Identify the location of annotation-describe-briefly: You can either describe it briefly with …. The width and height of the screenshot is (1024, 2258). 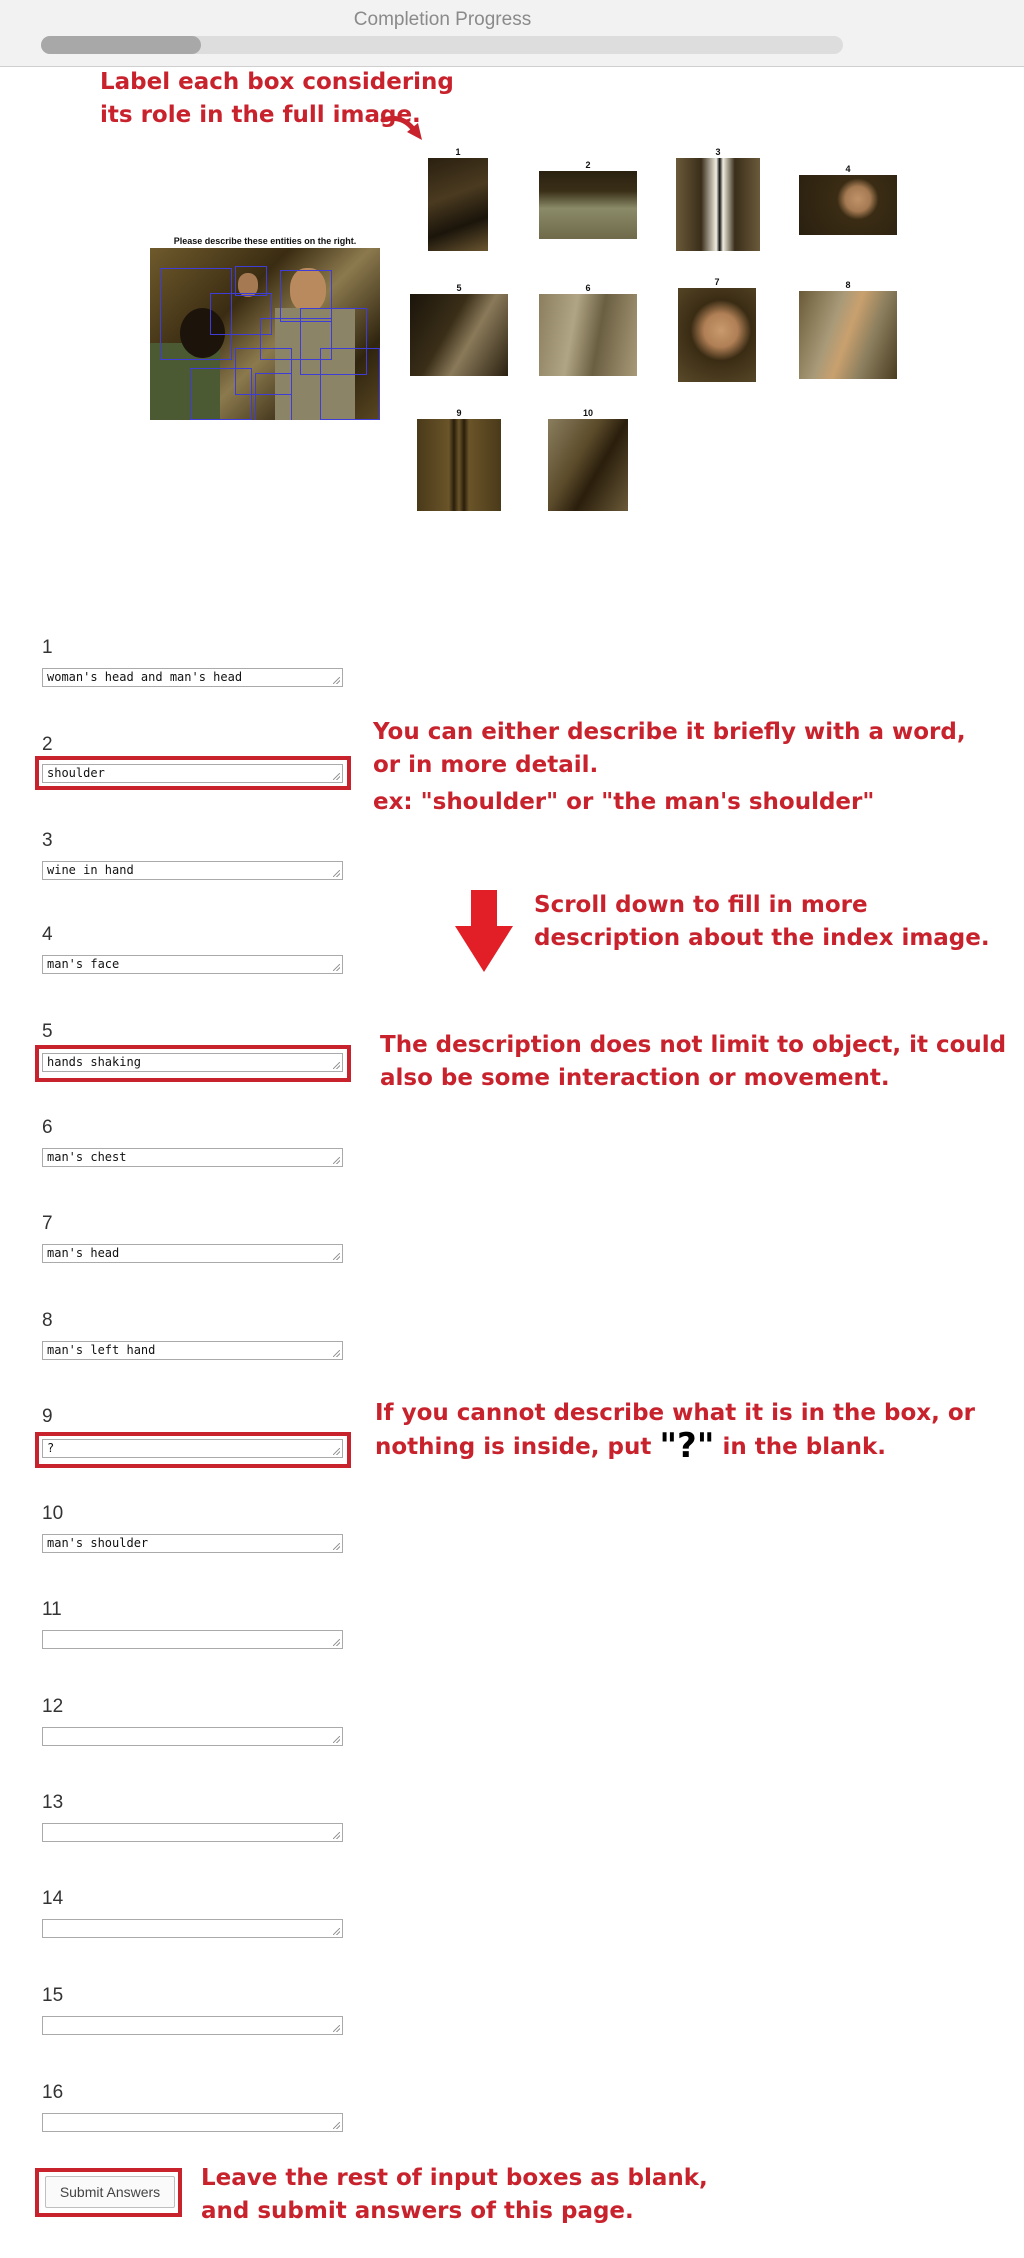
(669, 749).